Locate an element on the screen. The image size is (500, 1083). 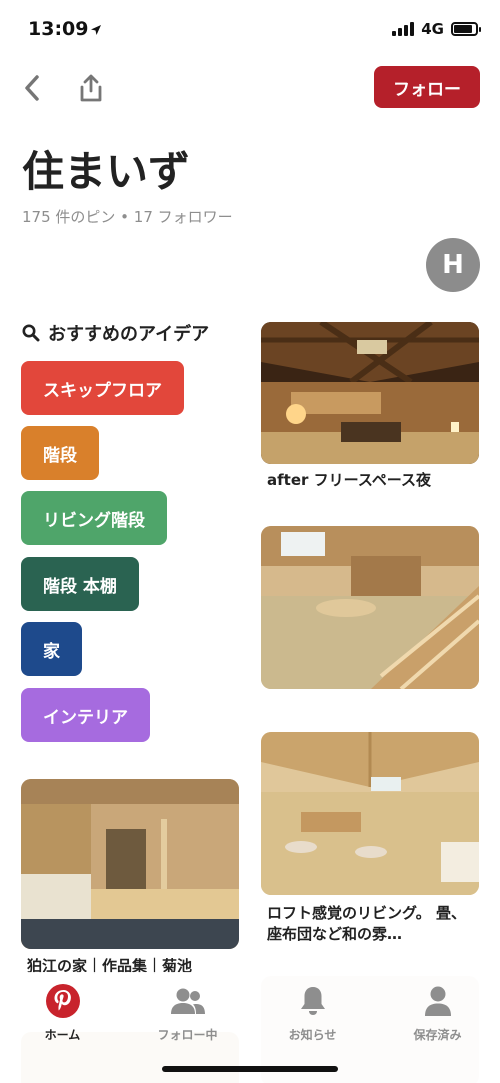
back-button is located at coordinates (32, 88).